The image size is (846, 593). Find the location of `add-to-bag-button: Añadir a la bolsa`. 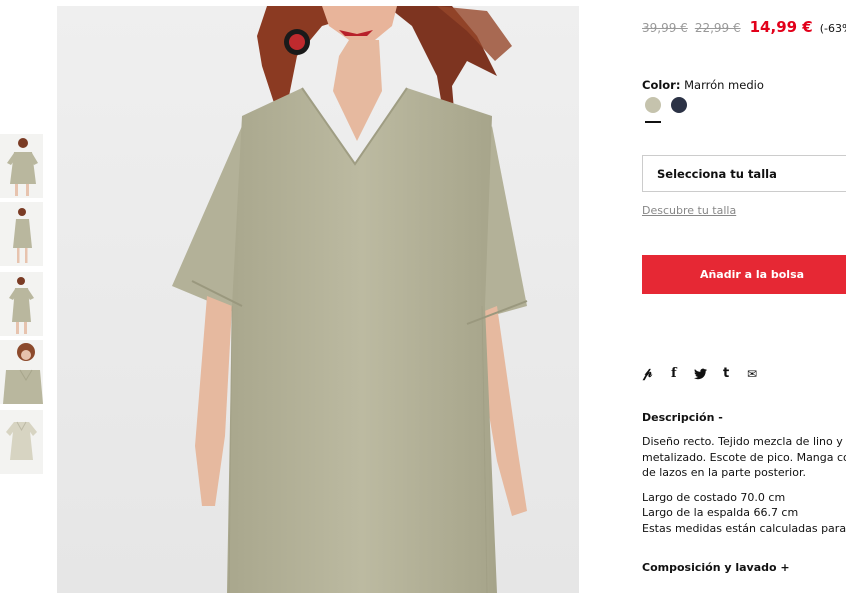

add-to-bag-button: Añadir a la bolsa is located at coordinates (744, 274).